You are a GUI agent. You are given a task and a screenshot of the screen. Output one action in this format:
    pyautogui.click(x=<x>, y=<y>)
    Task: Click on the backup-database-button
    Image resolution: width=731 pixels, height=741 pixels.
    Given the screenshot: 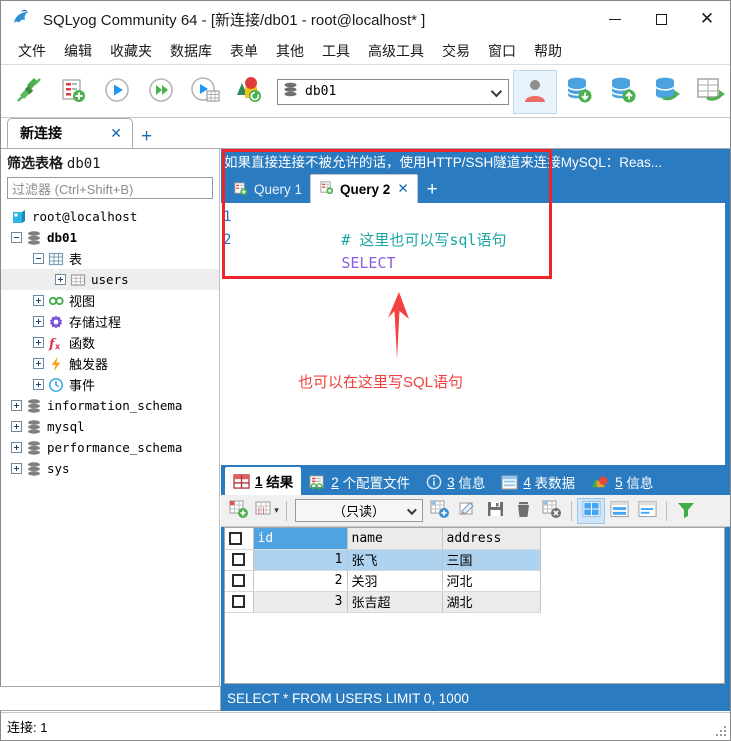 What is the action you would take?
    pyautogui.click(x=579, y=92)
    